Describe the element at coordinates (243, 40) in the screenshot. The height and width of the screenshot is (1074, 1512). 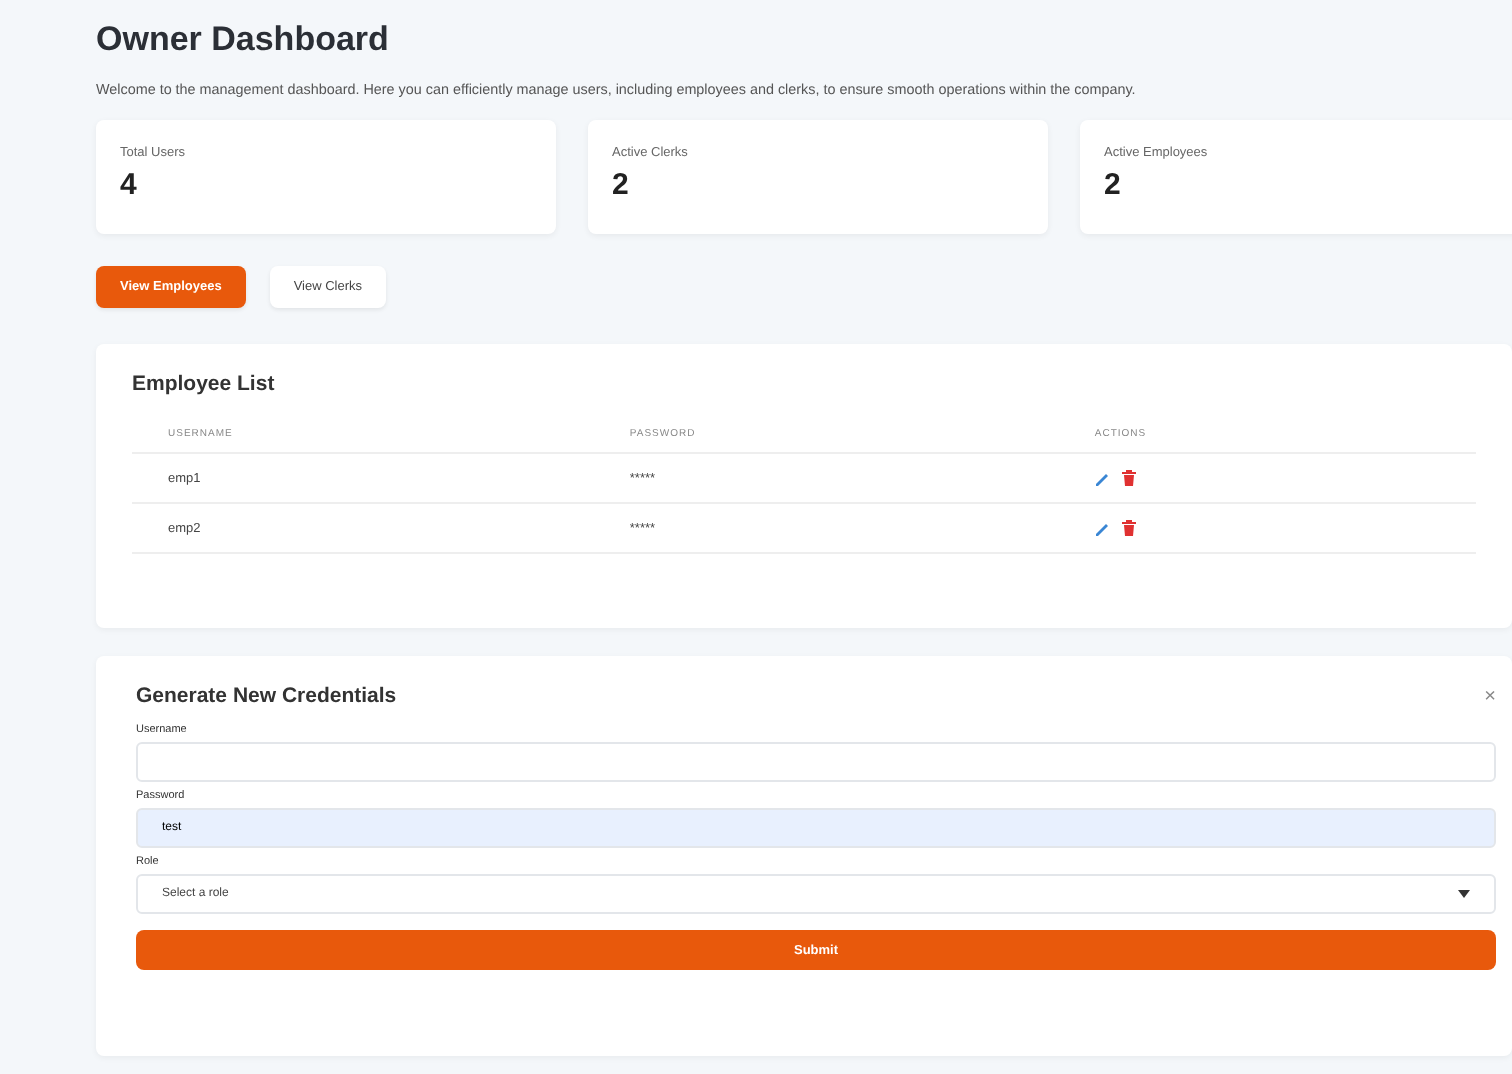
I see `page-title: Owner Dashboard` at that location.